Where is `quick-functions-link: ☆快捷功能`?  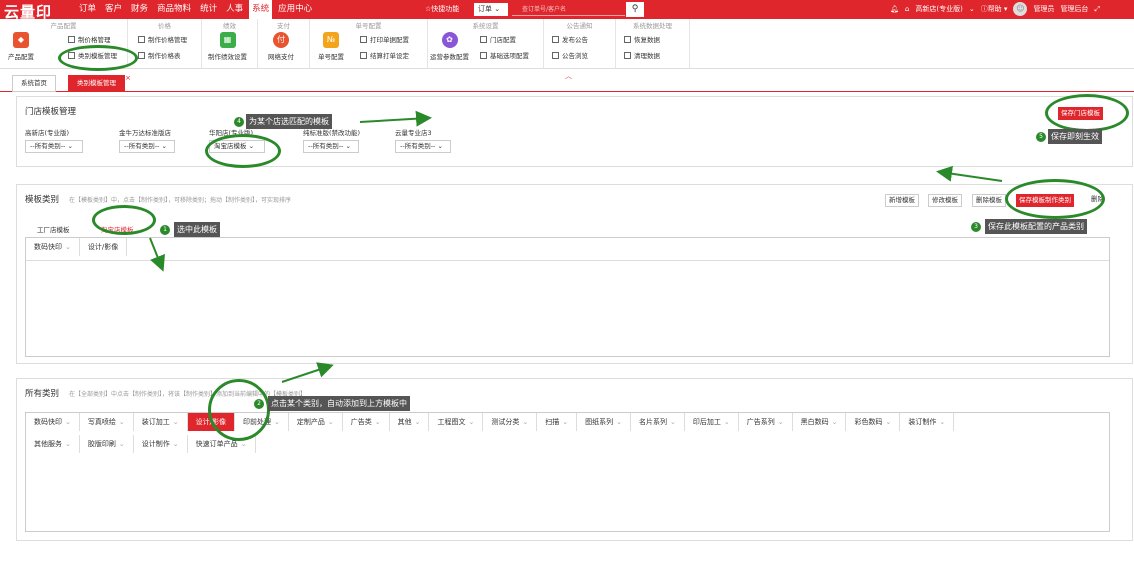
quick-functions-link: ☆快捷功能 is located at coordinates (442, 9).